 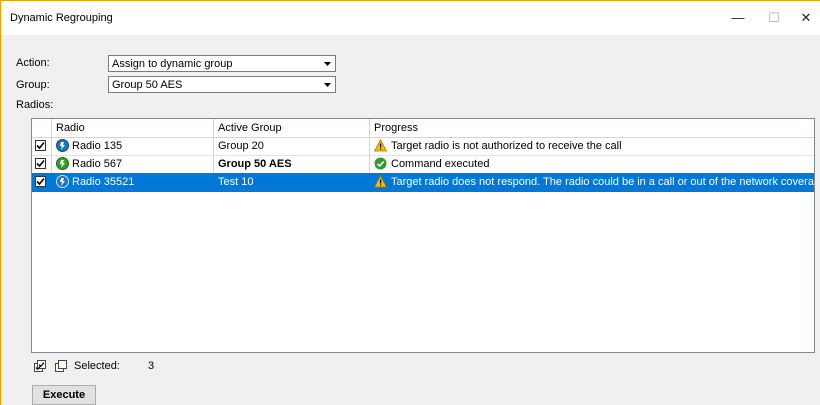 I want to click on radio-cell: Radio 35521, so click(x=133, y=182).